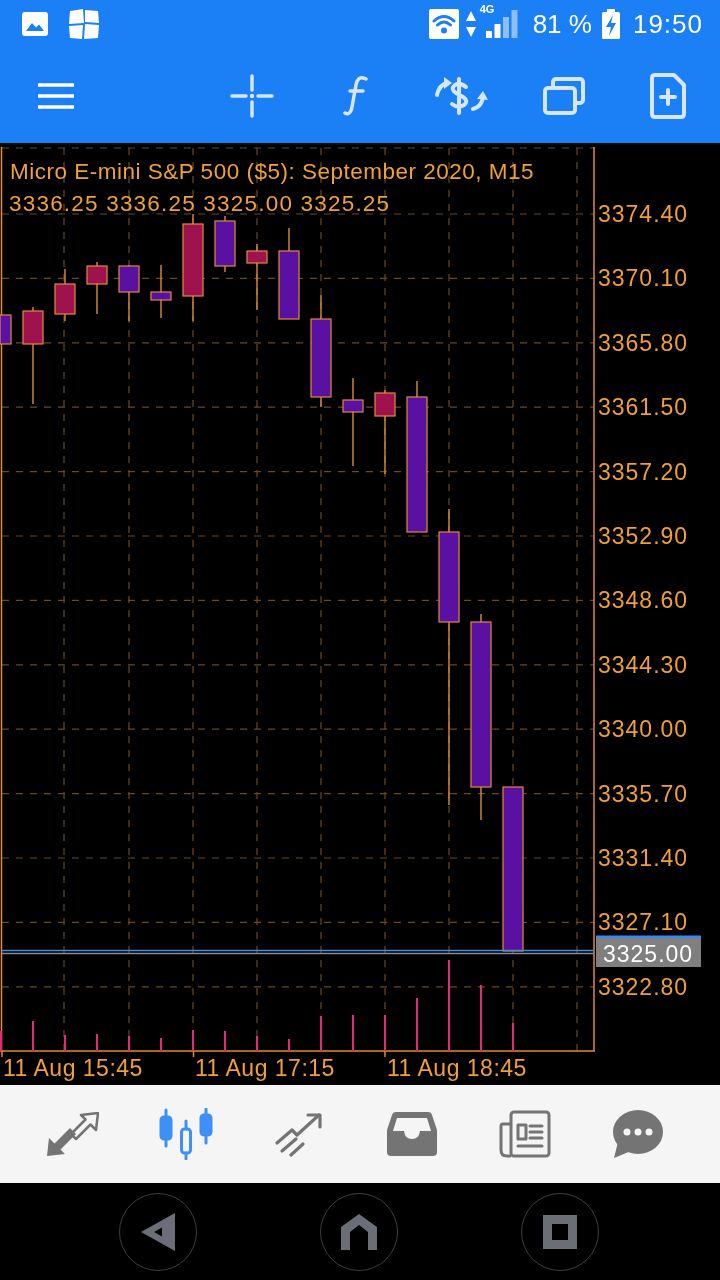 The height and width of the screenshot is (1280, 720). What do you see at coordinates (564, 95) in the screenshot?
I see `overlapping-windows-icon` at bounding box center [564, 95].